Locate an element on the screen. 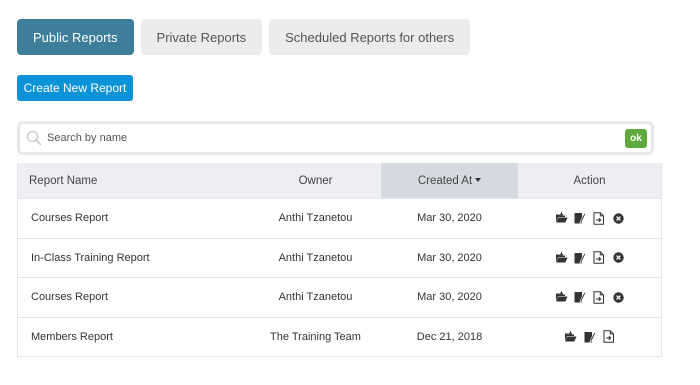 The image size is (700, 385). search-bar: ok is located at coordinates (335, 138).